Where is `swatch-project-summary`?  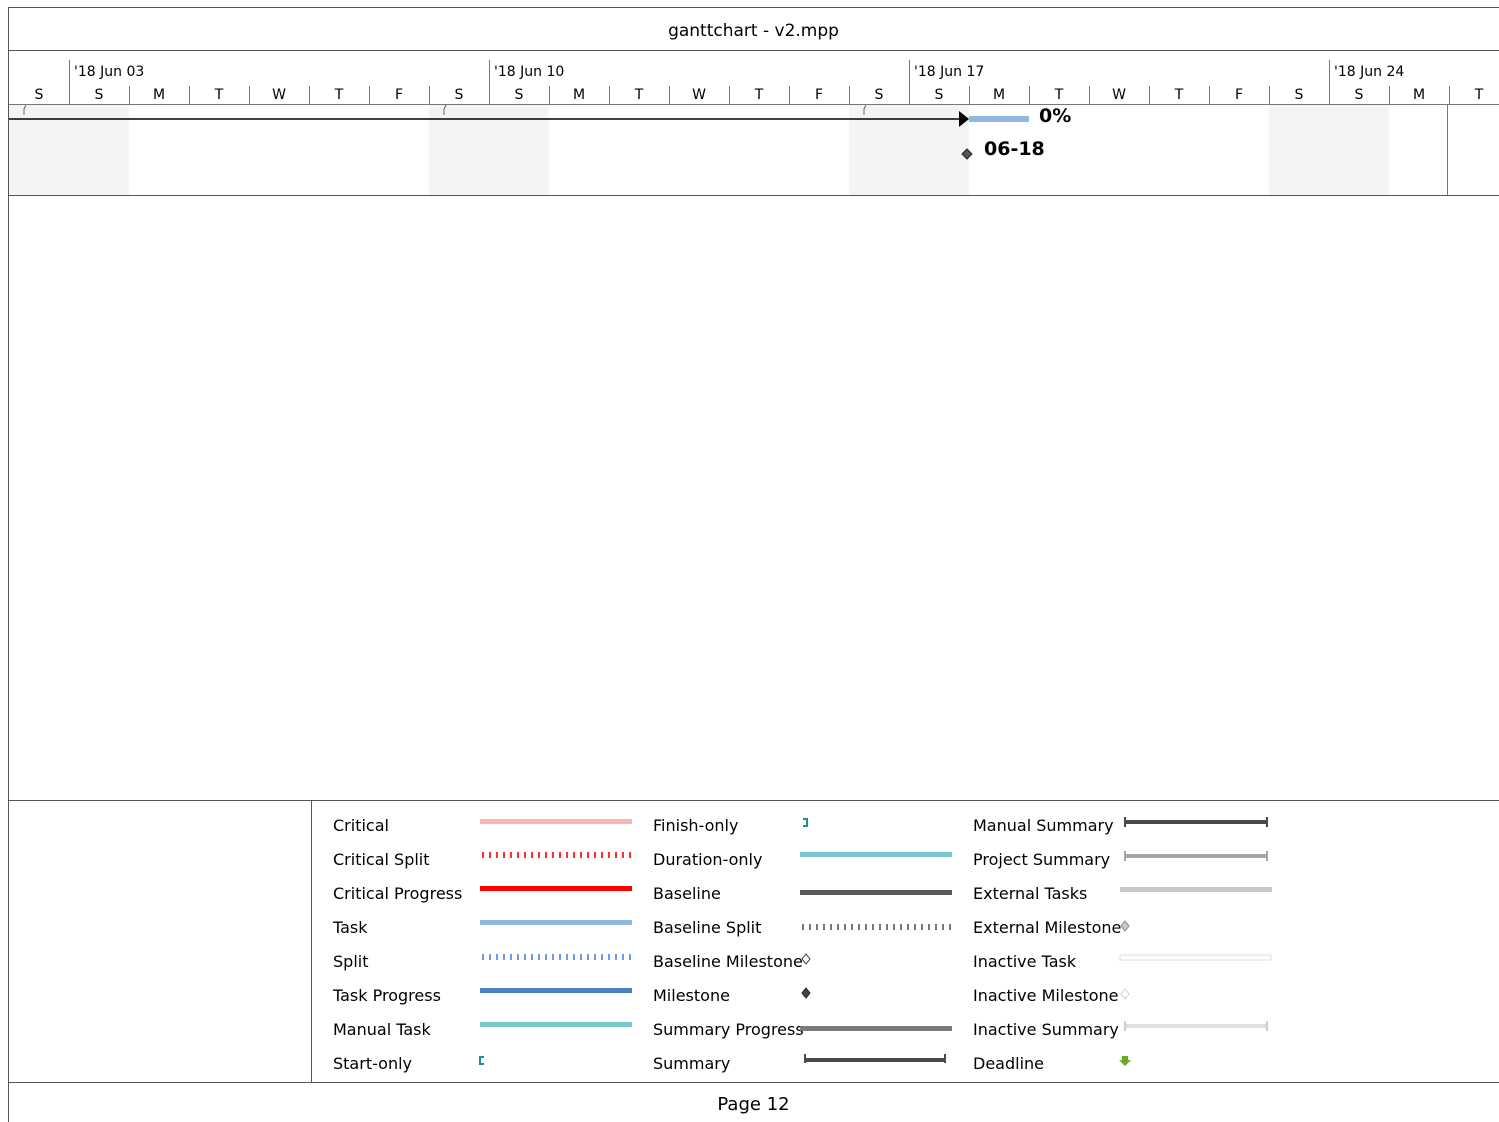 swatch-project-summary is located at coordinates (1196, 856).